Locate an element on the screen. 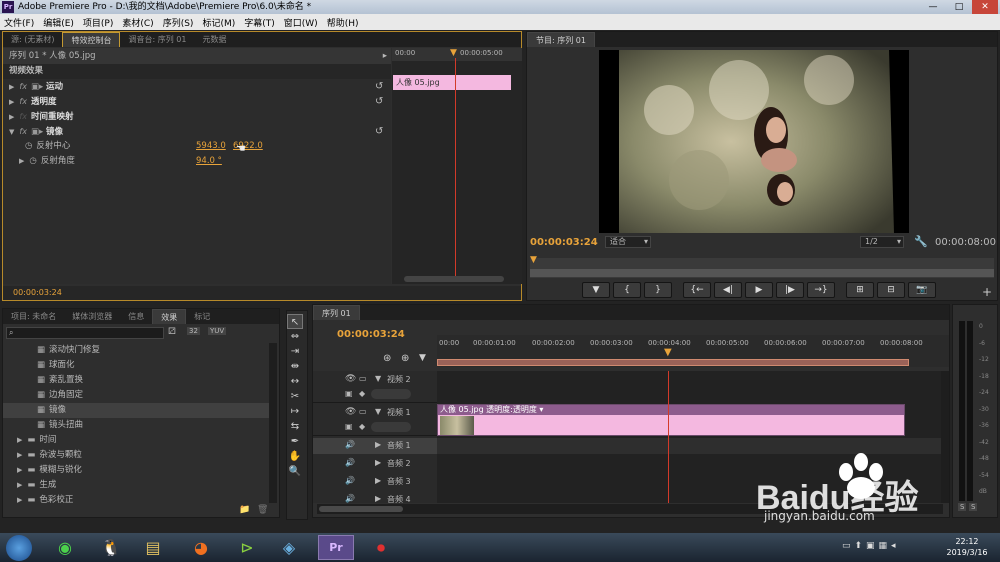  firefox-icon: ◕ is located at coordinates (201, 547).